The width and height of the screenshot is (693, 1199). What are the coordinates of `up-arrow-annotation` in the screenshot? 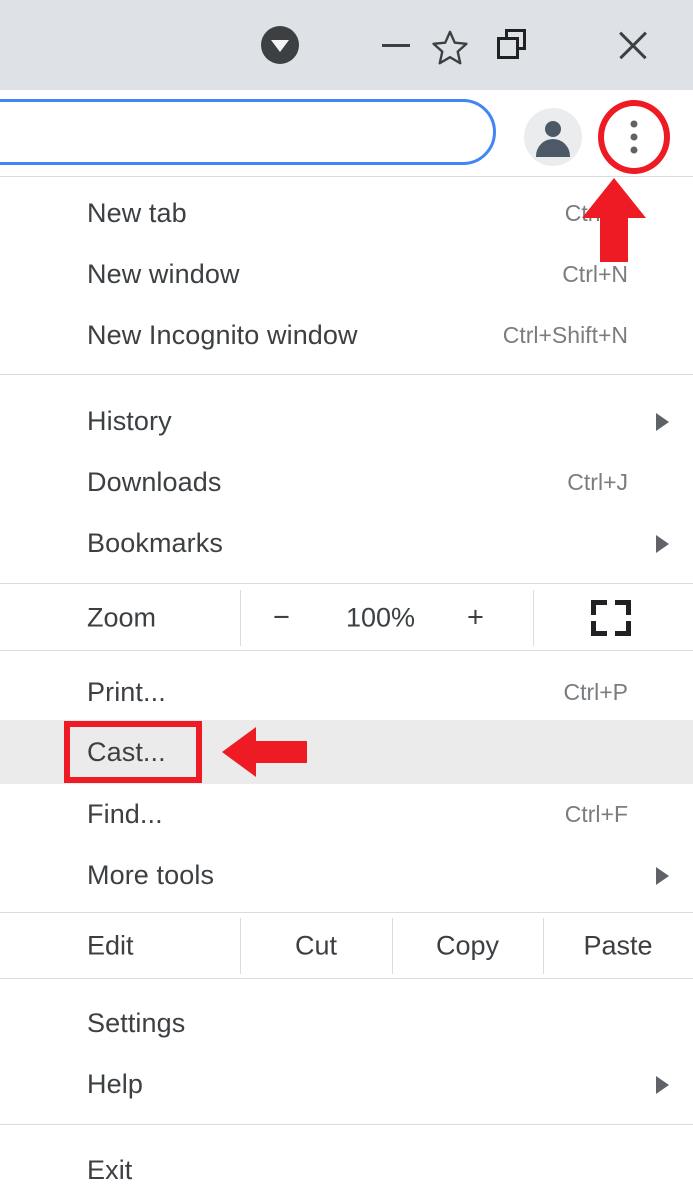 It's located at (614, 220).